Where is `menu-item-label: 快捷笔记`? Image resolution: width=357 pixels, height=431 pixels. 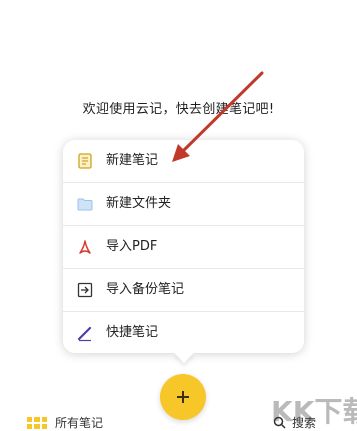
menu-item-label: 快捷笔记 is located at coordinates (132, 332).